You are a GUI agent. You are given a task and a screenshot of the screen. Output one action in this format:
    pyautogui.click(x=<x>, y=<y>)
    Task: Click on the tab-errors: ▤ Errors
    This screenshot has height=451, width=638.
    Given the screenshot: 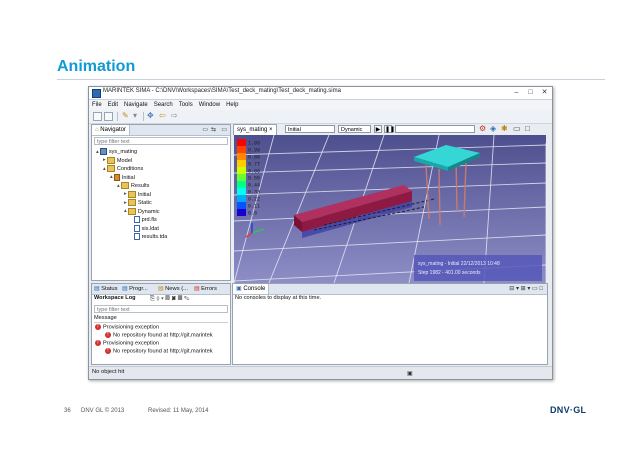 What is the action you would take?
    pyautogui.click(x=205, y=289)
    